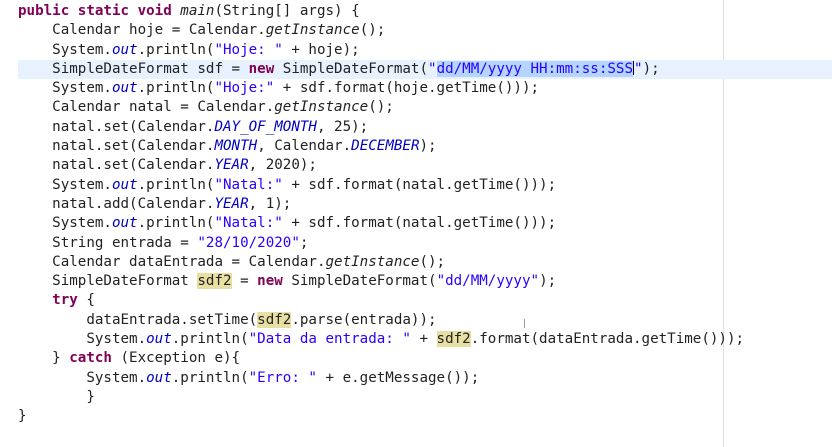 This screenshot has height=447, width=832. I want to click on code-token: +, so click(423, 339).